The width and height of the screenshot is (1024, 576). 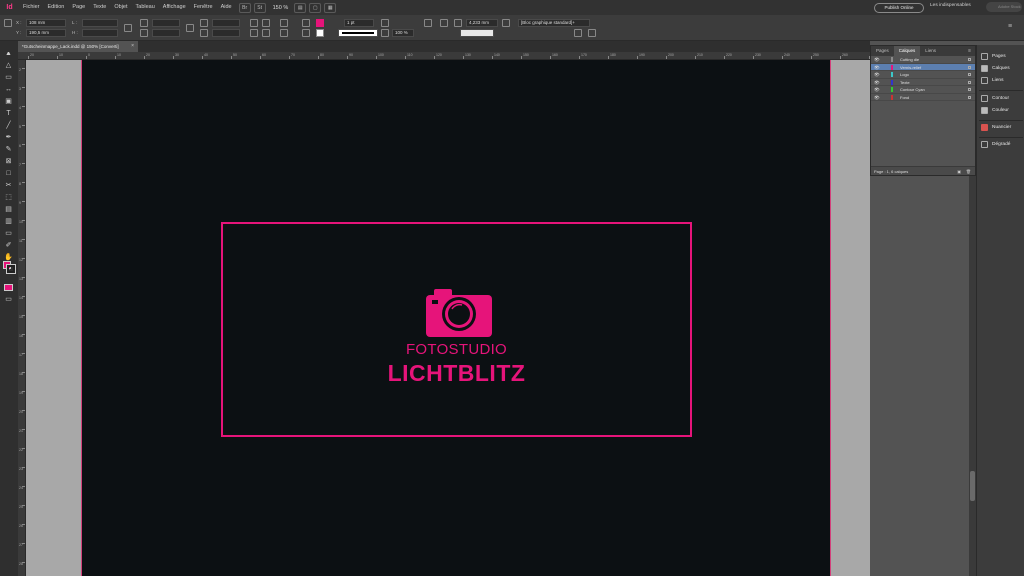 What do you see at coordinates (300, 7) in the screenshot?
I see `view-options-button: ▤` at bounding box center [300, 7].